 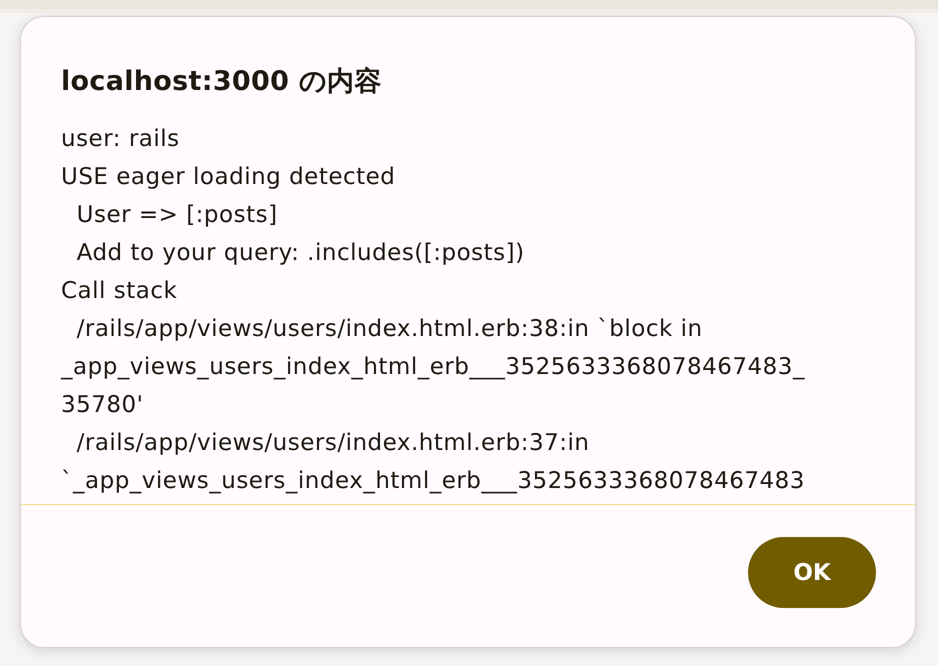 What do you see at coordinates (389, 329) in the screenshot?
I see `message-line: /rails/app/views/users/index.html.erb:38:in `block in` at bounding box center [389, 329].